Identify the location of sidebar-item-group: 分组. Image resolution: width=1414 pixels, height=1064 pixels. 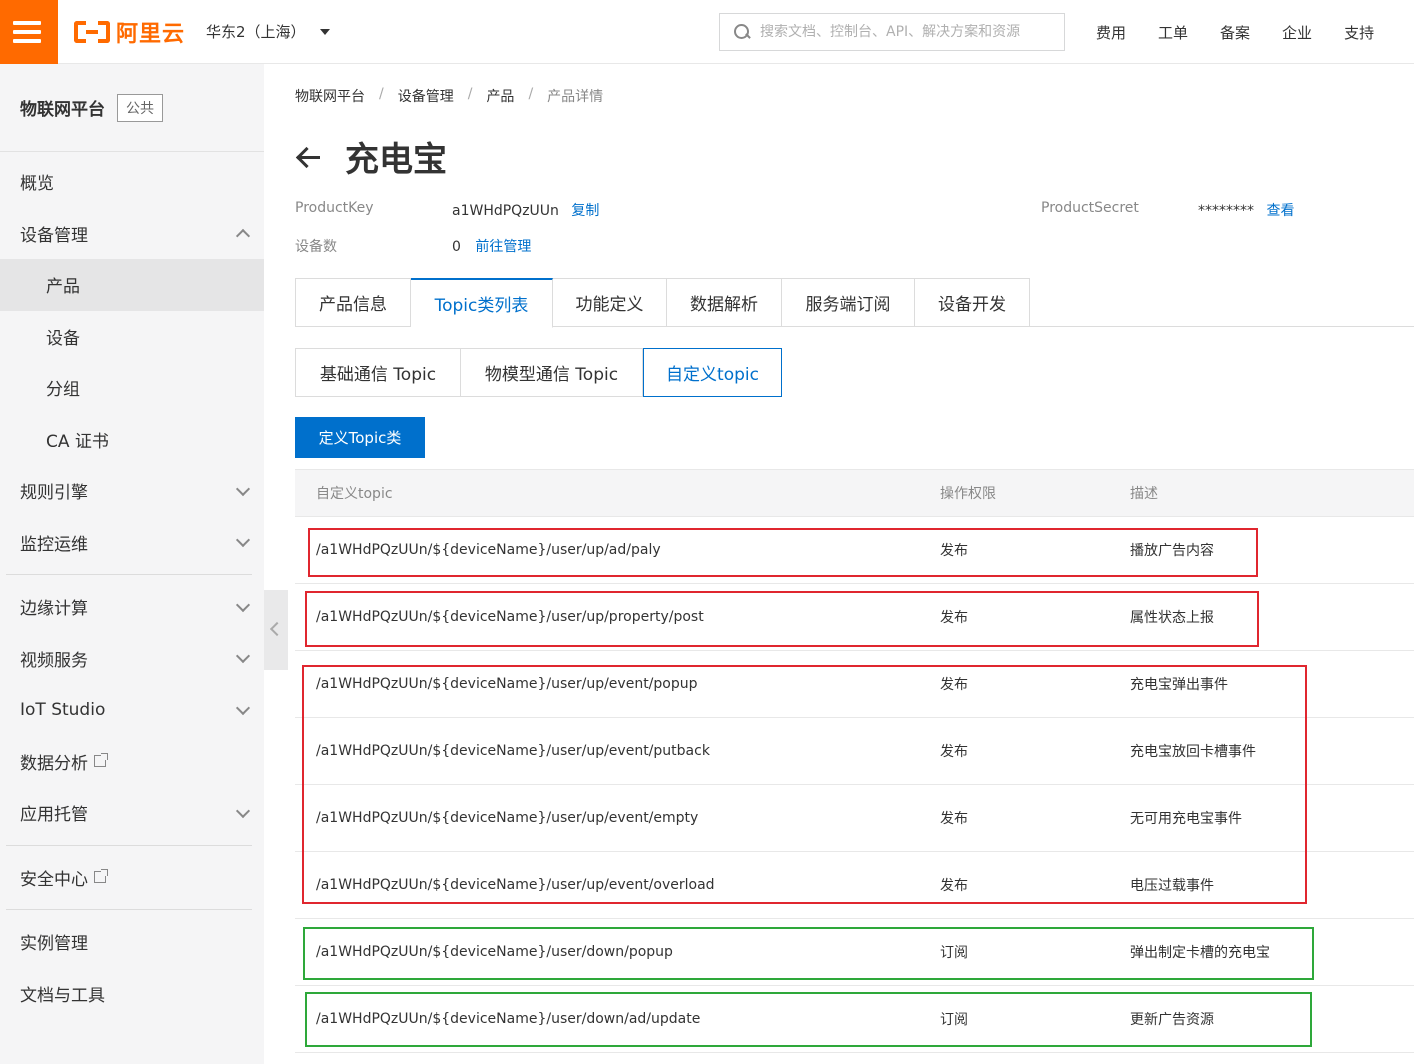
(132, 388).